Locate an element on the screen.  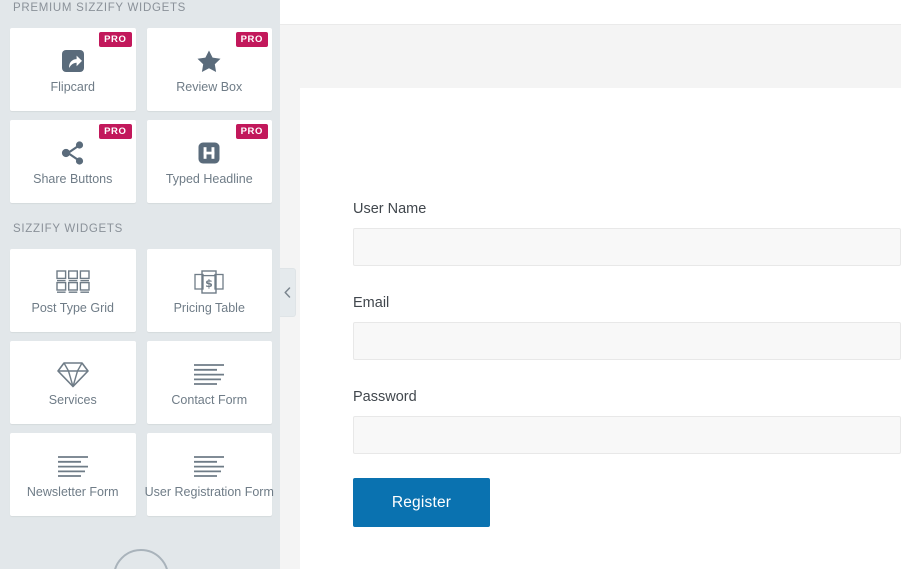
field-password: Password is located at coordinates (627, 421).